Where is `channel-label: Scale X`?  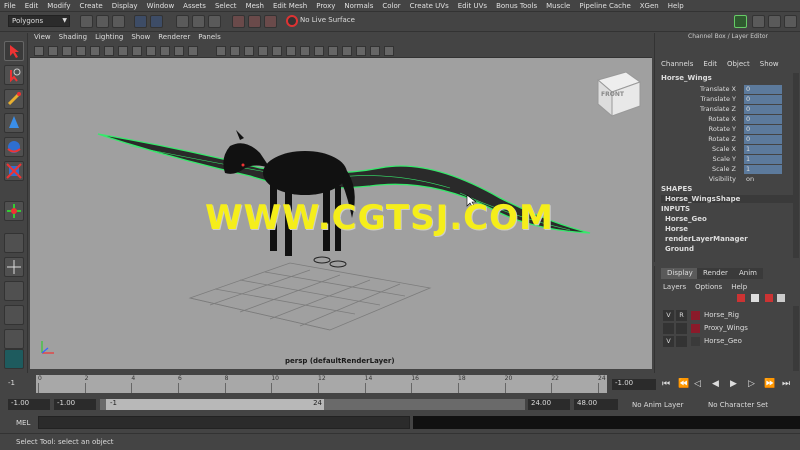 channel-label: Scale X is located at coordinates (724, 149).